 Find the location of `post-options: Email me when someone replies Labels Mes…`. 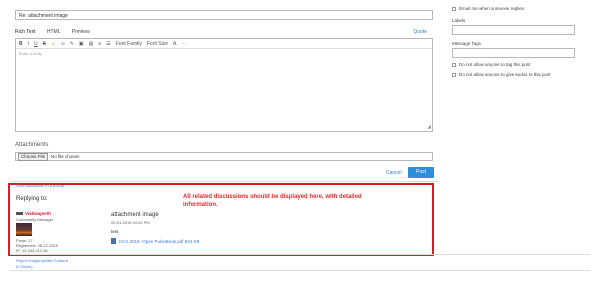

post-options: Email me when someone replies Labels Mes… is located at coordinates (519, 41).